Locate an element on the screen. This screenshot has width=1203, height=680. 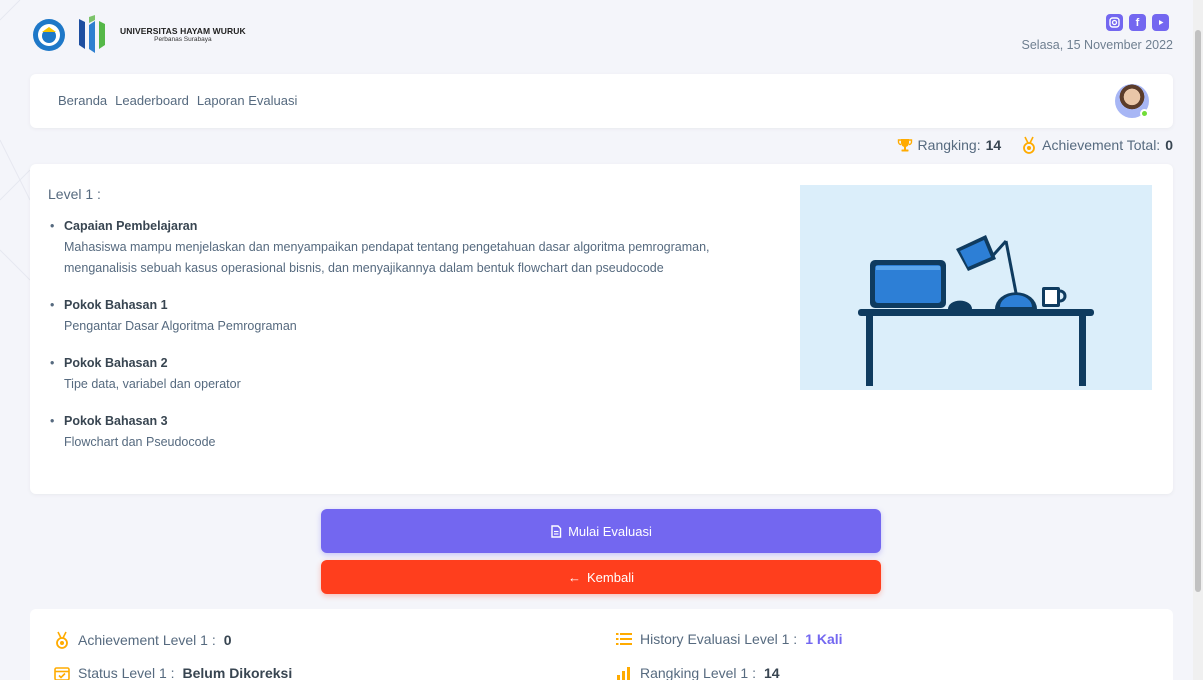
calendar-check-icon is located at coordinates (62, 673).